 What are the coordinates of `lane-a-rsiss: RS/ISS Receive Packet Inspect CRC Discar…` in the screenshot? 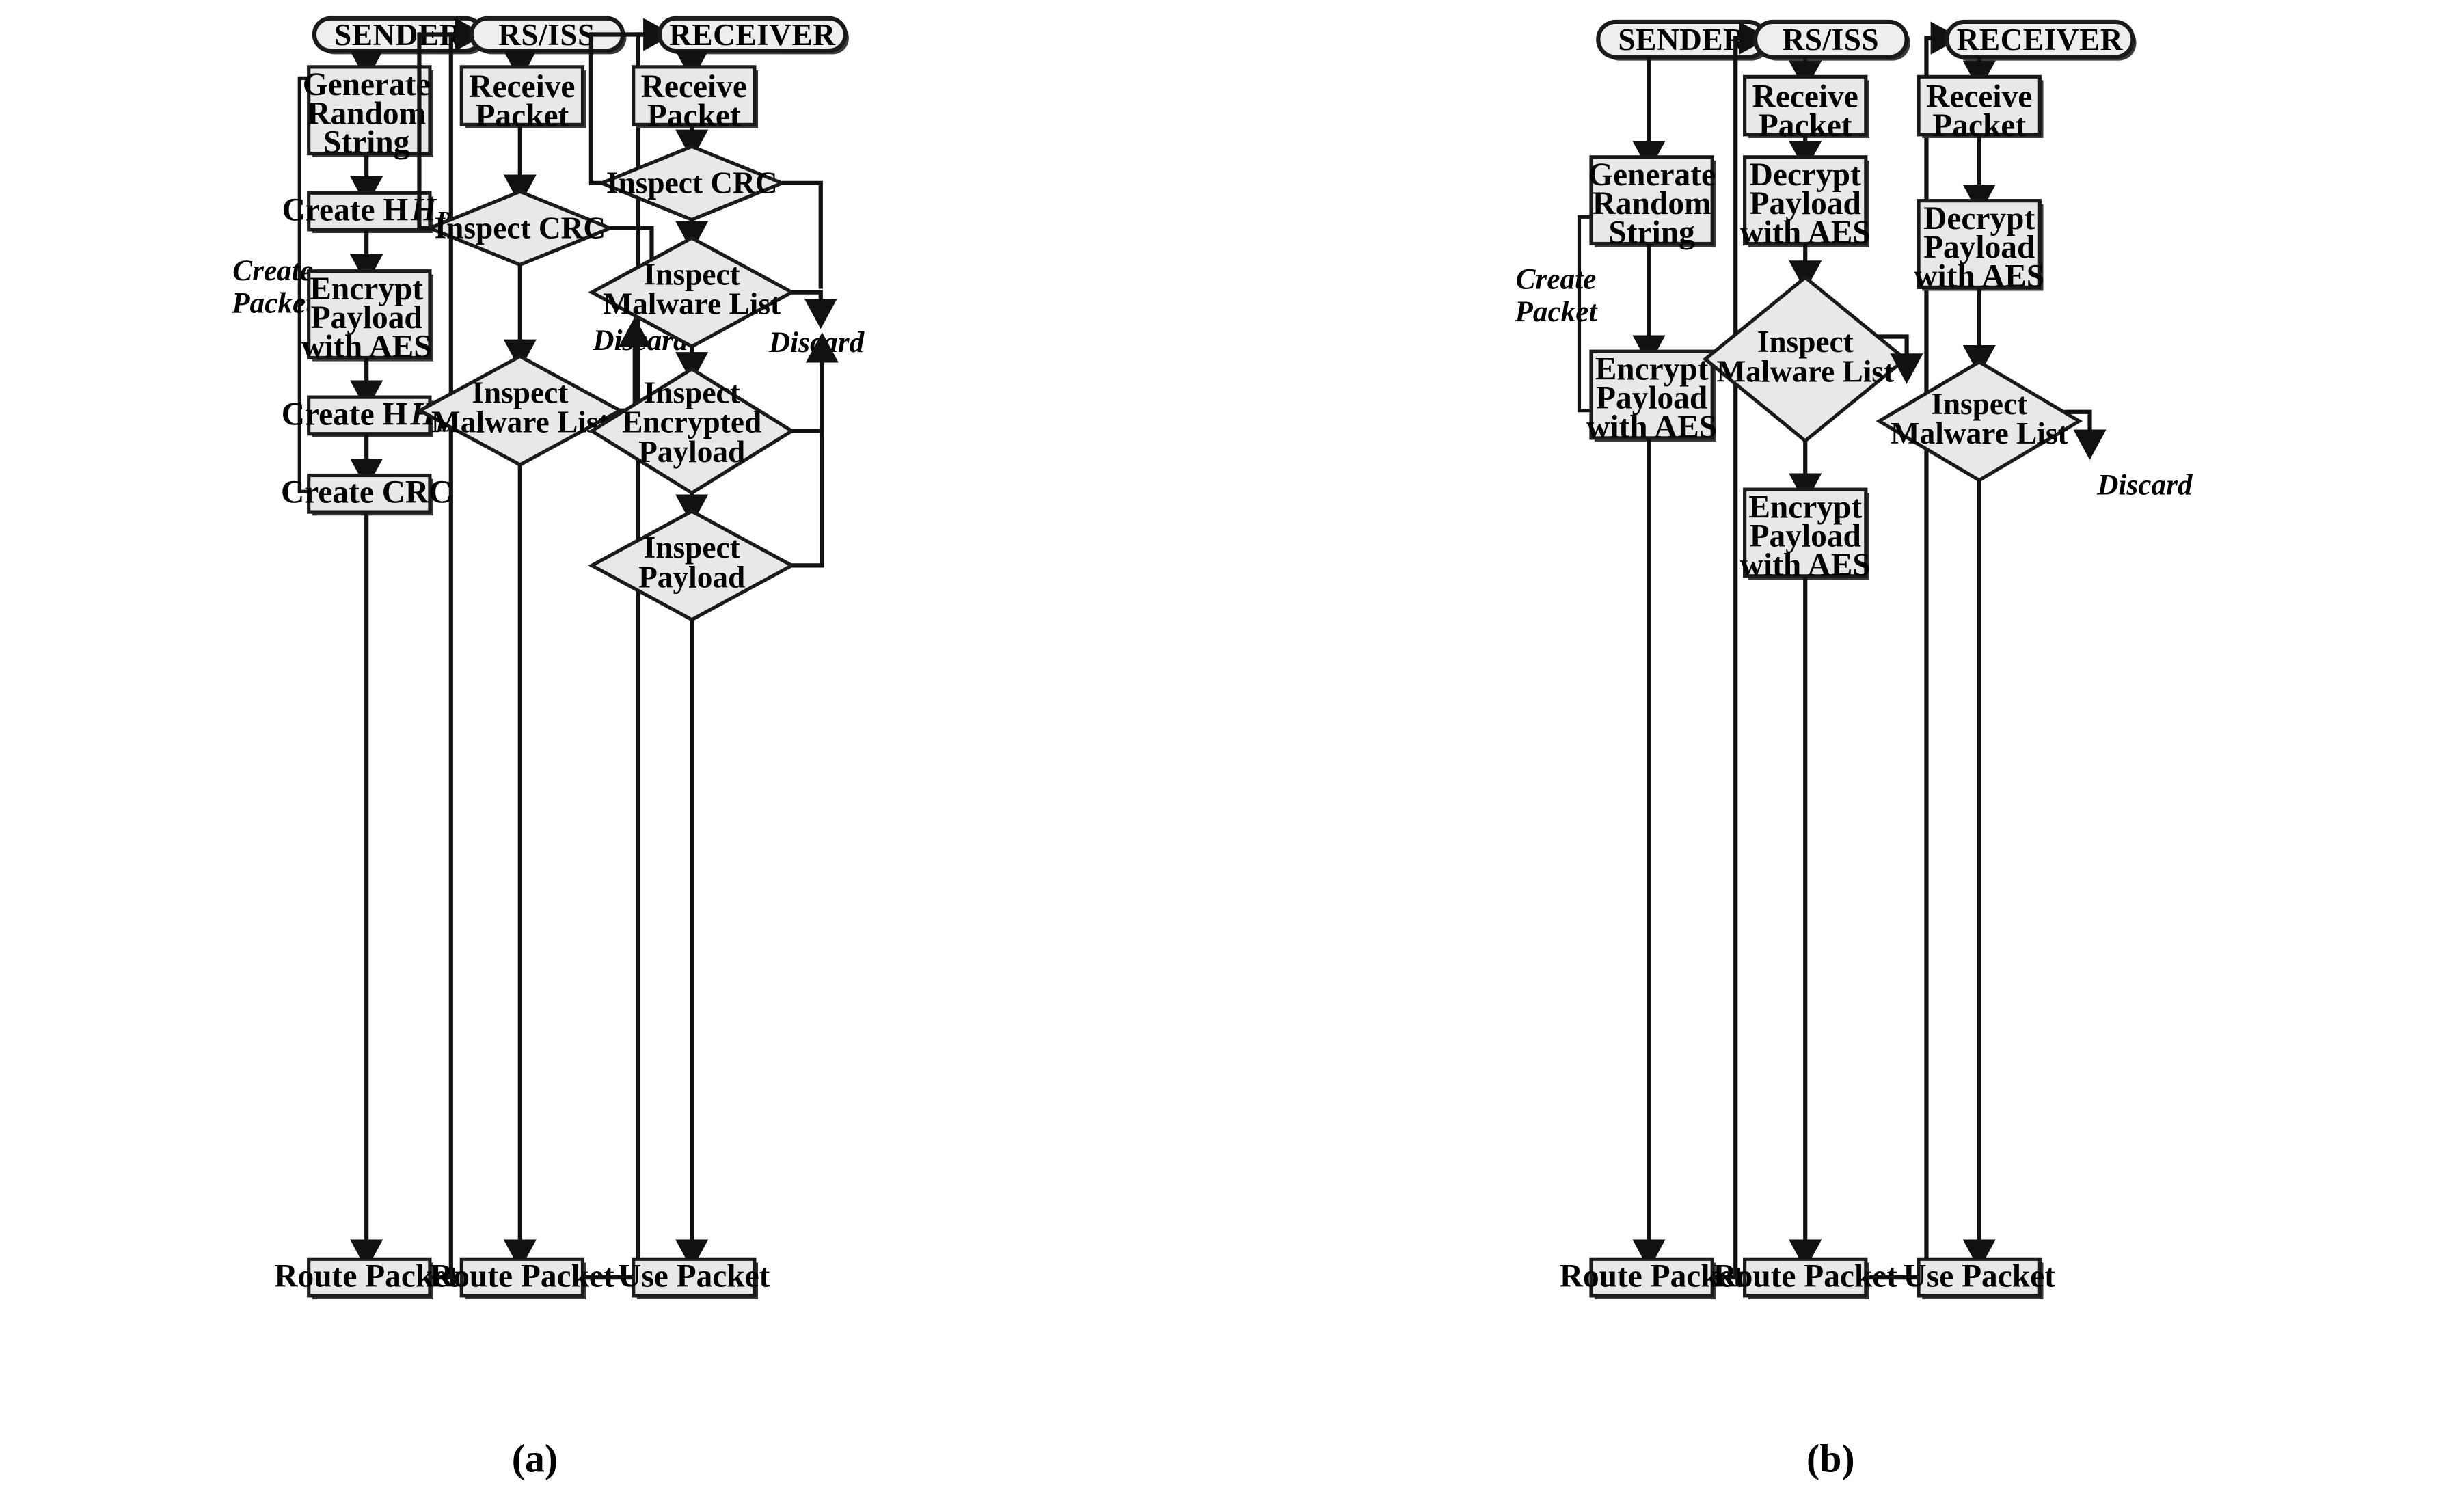 It's located at (552, 658).